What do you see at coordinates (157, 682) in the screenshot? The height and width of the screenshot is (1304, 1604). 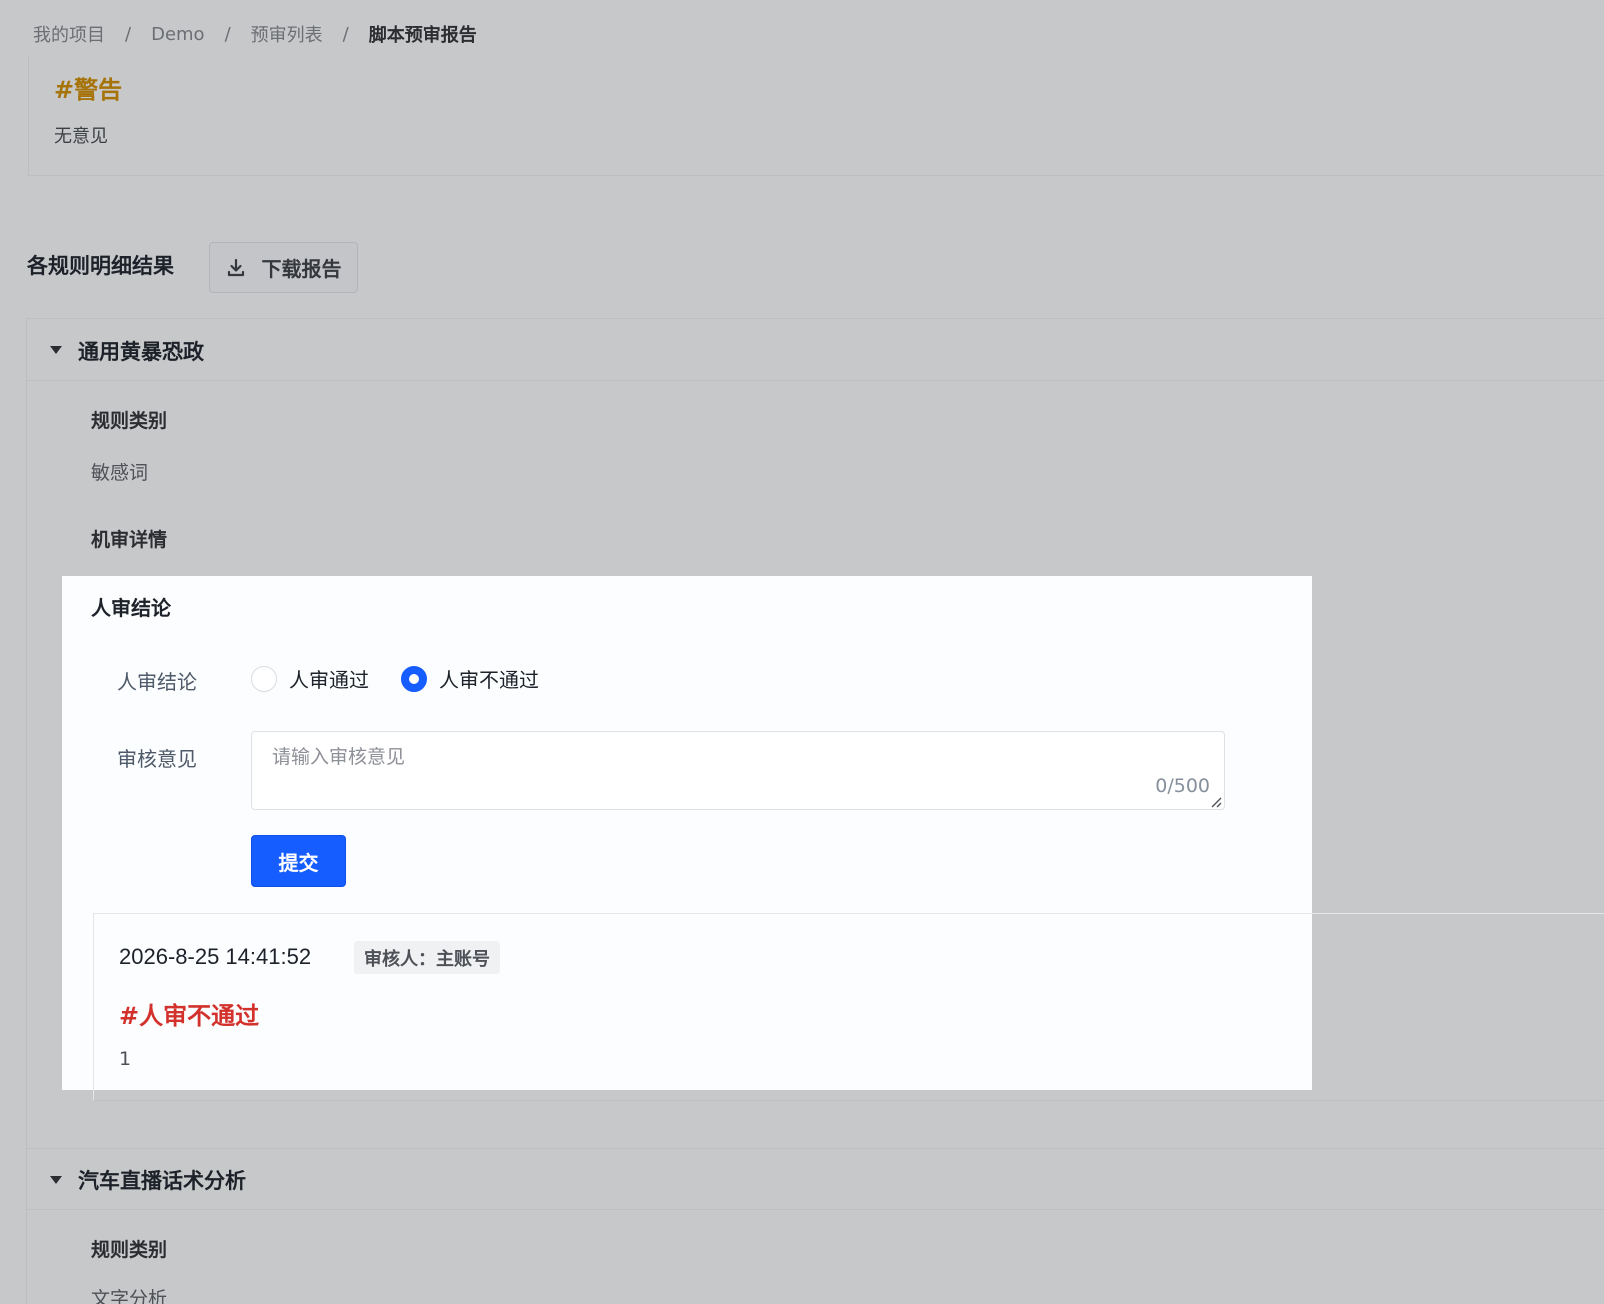 I see `conclusion-label: 人审结论` at bounding box center [157, 682].